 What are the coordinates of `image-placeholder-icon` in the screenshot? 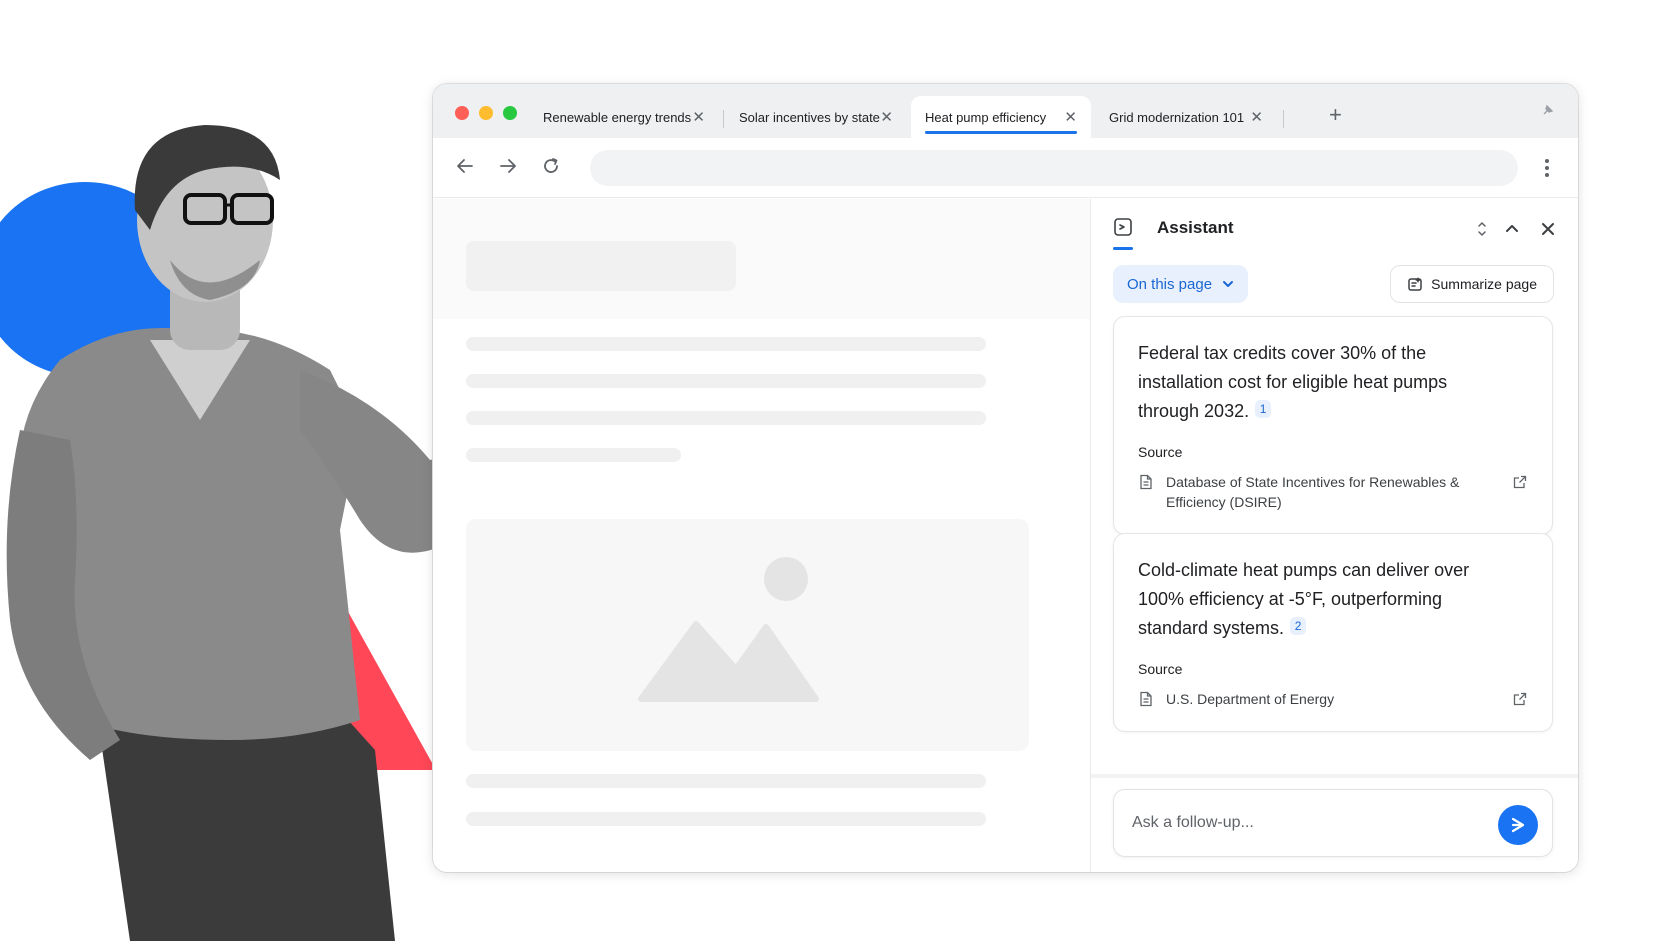 It's located at (728, 629).